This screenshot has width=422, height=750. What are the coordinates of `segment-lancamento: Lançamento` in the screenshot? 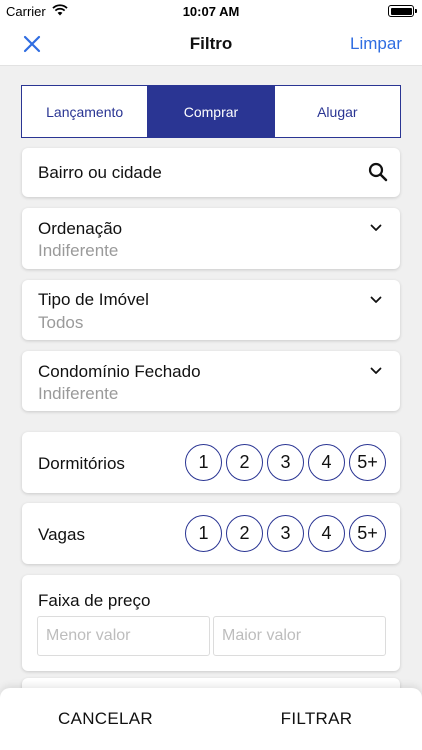 It's located at (84, 111).